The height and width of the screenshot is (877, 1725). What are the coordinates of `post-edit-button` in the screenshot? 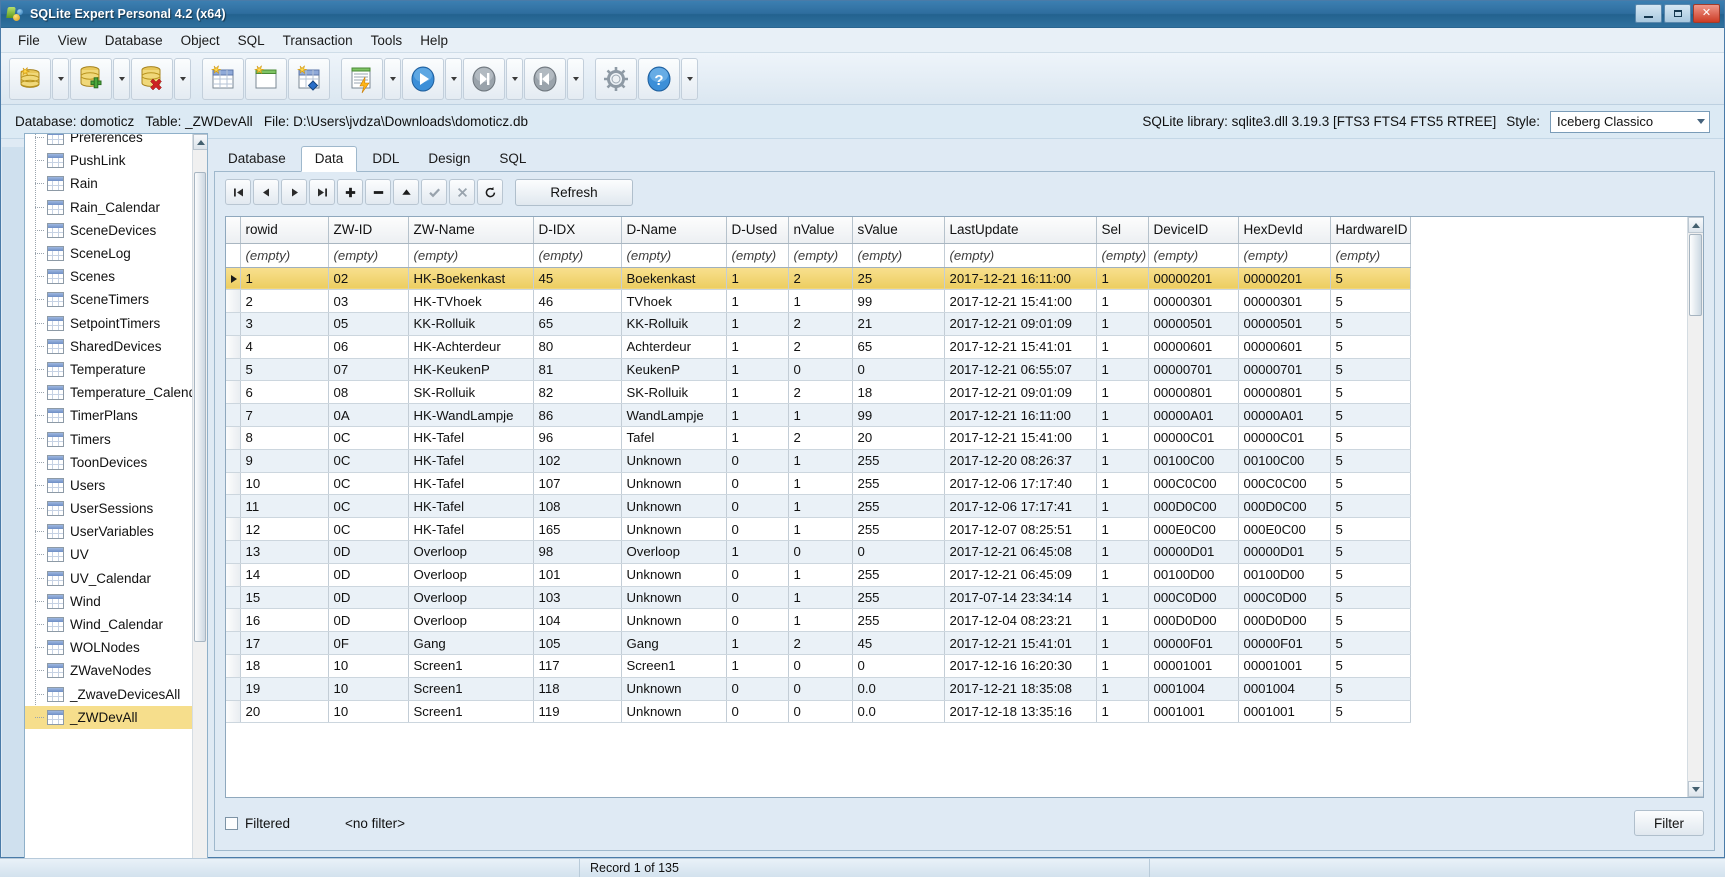 It's located at (434, 192).